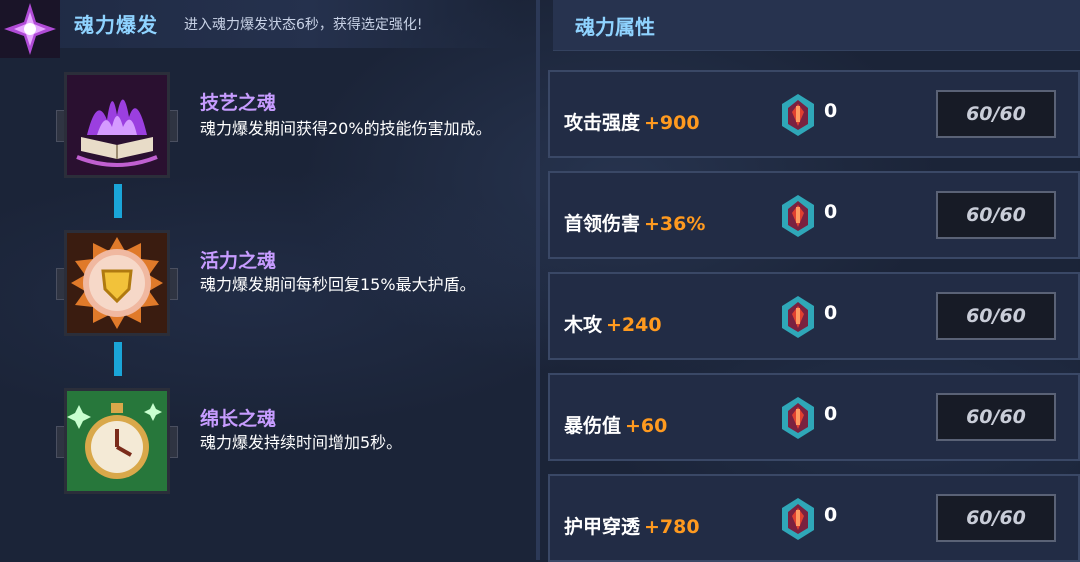 The width and height of the screenshot is (1080, 562). I want to click on attribute-row: 木攻 +240 0 60/60, so click(814, 316).